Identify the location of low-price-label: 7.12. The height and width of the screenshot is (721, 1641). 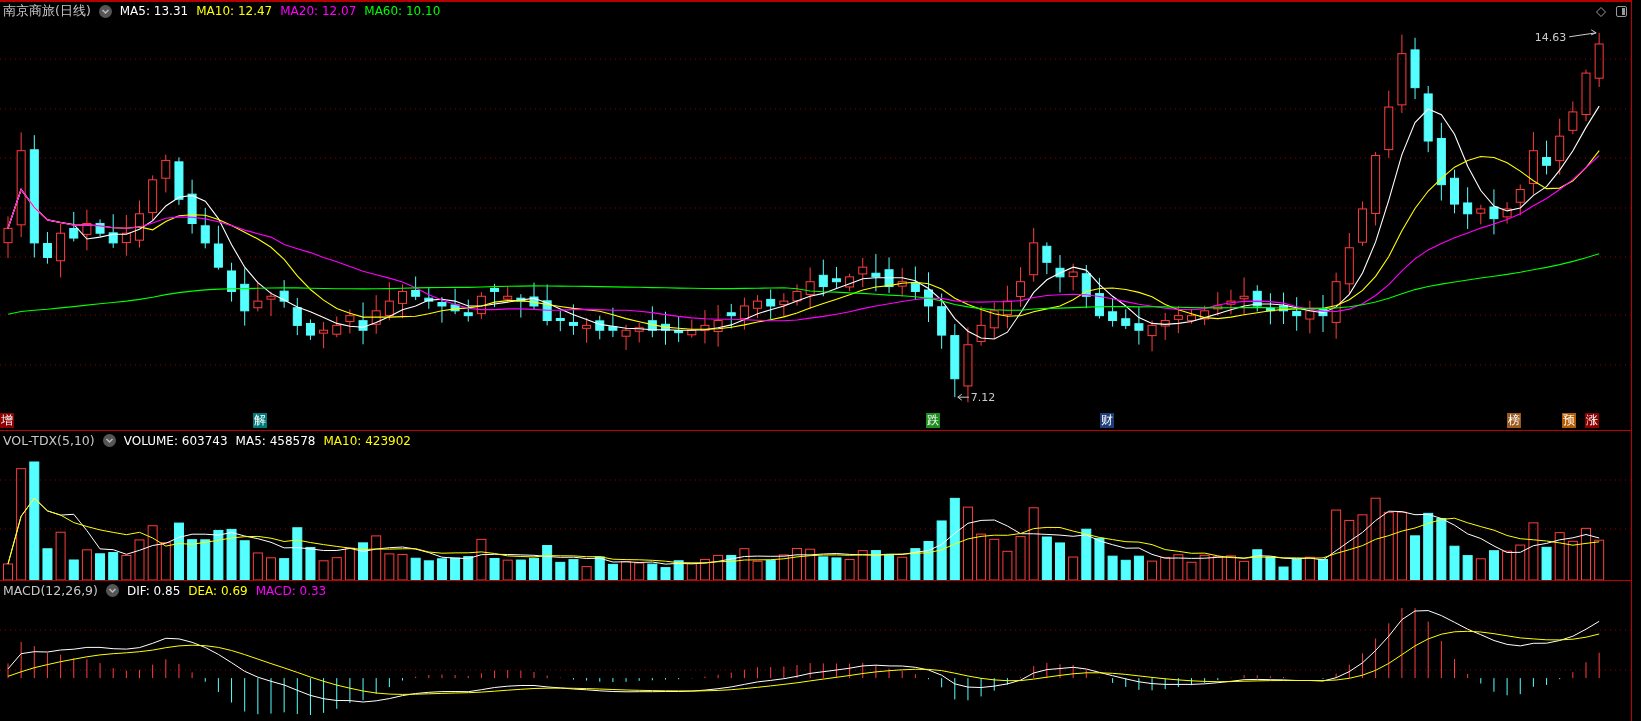
(983, 398).